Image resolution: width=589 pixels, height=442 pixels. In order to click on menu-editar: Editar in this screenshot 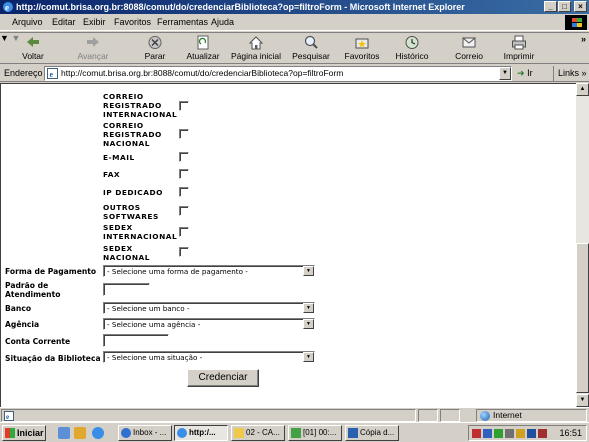, I will do `click(64, 22)`.